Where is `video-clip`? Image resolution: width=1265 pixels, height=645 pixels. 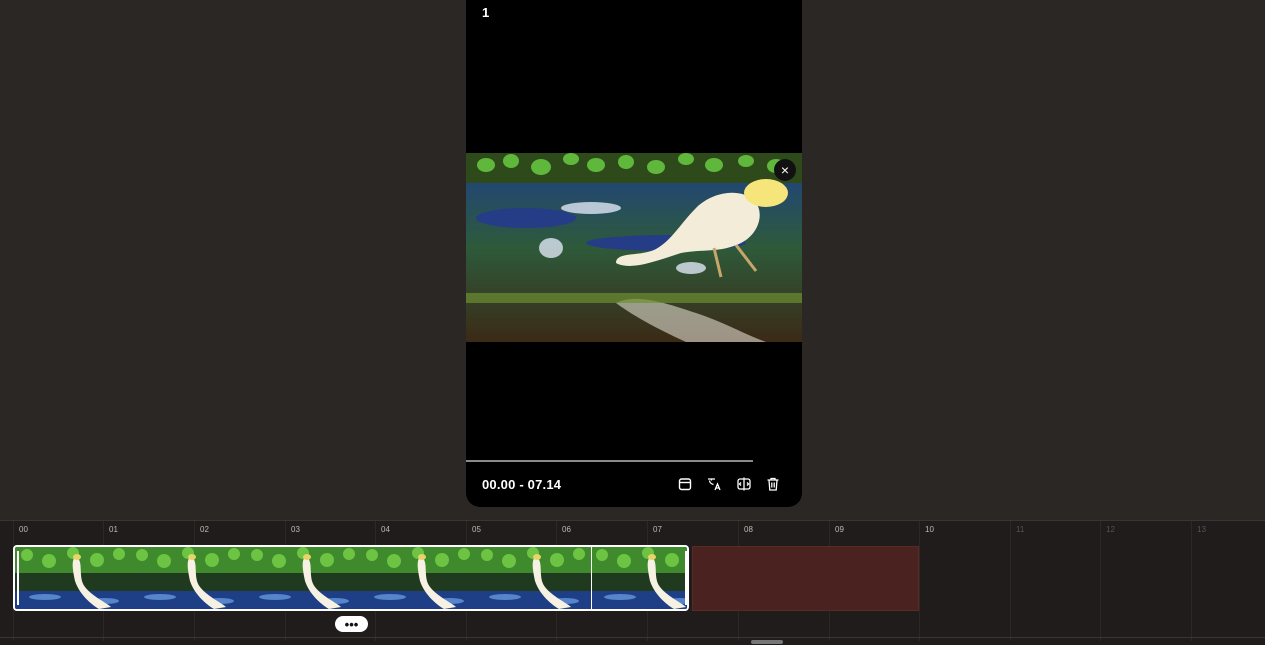
video-clip is located at coordinates (351, 578).